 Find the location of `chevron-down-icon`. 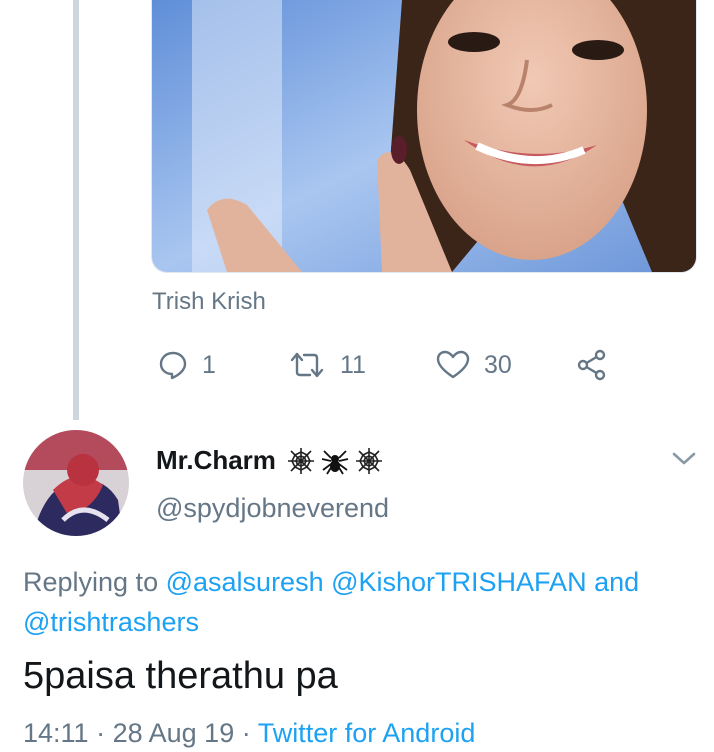

chevron-down-icon is located at coordinates (684, 463).